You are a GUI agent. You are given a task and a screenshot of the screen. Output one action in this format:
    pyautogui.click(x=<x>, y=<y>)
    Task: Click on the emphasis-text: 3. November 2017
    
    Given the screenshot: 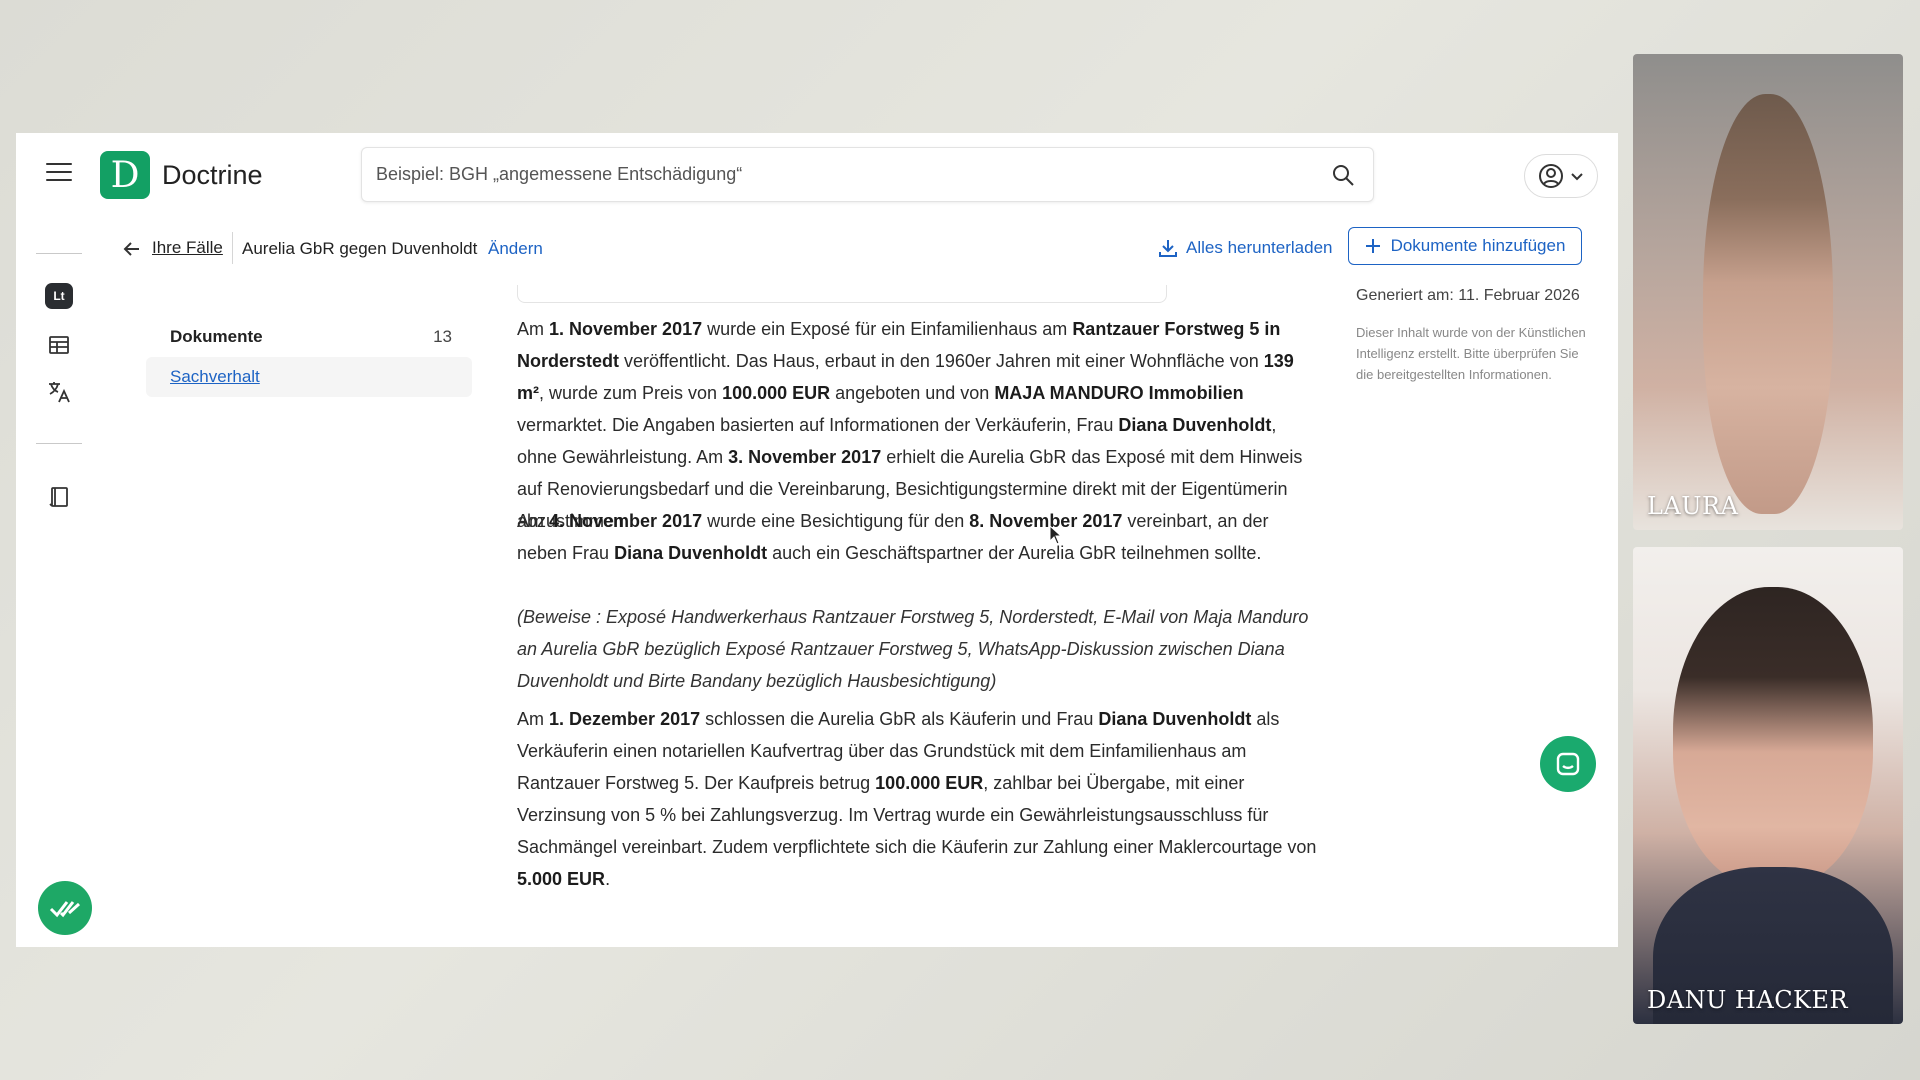 What is the action you would take?
    pyautogui.click(x=805, y=457)
    